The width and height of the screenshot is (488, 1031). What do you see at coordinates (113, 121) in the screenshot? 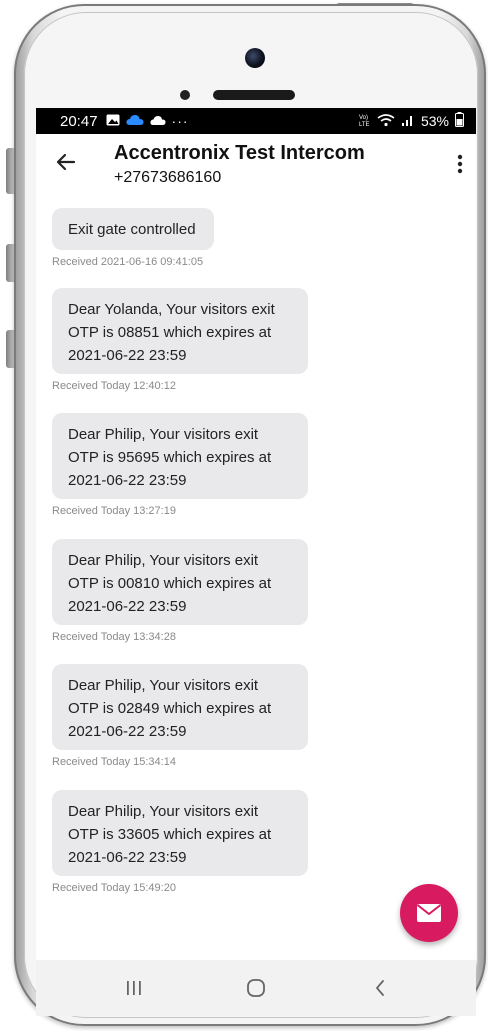
I see `gallery-icon` at bounding box center [113, 121].